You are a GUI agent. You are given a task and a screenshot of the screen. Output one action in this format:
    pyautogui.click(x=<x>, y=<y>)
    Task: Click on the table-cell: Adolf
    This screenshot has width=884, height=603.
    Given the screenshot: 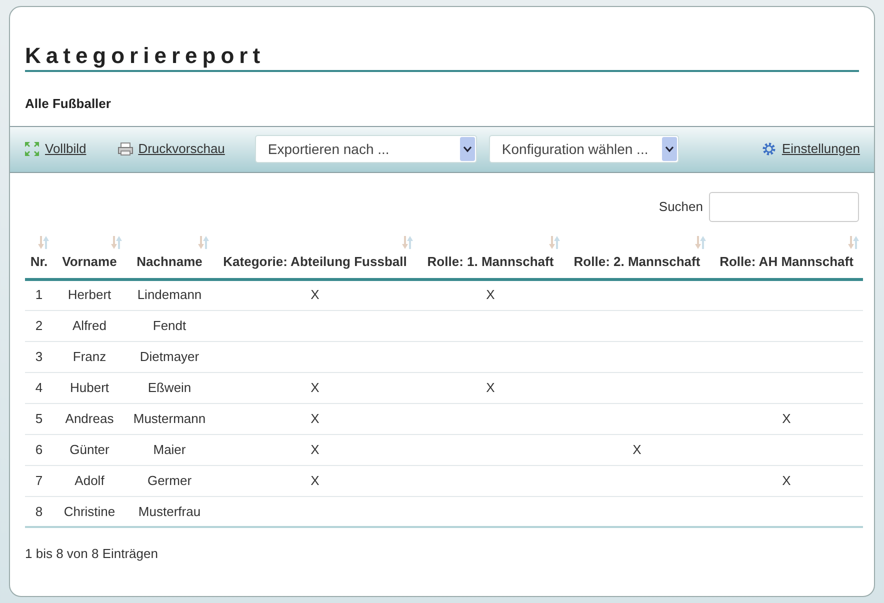 What is the action you would take?
    pyautogui.click(x=89, y=480)
    